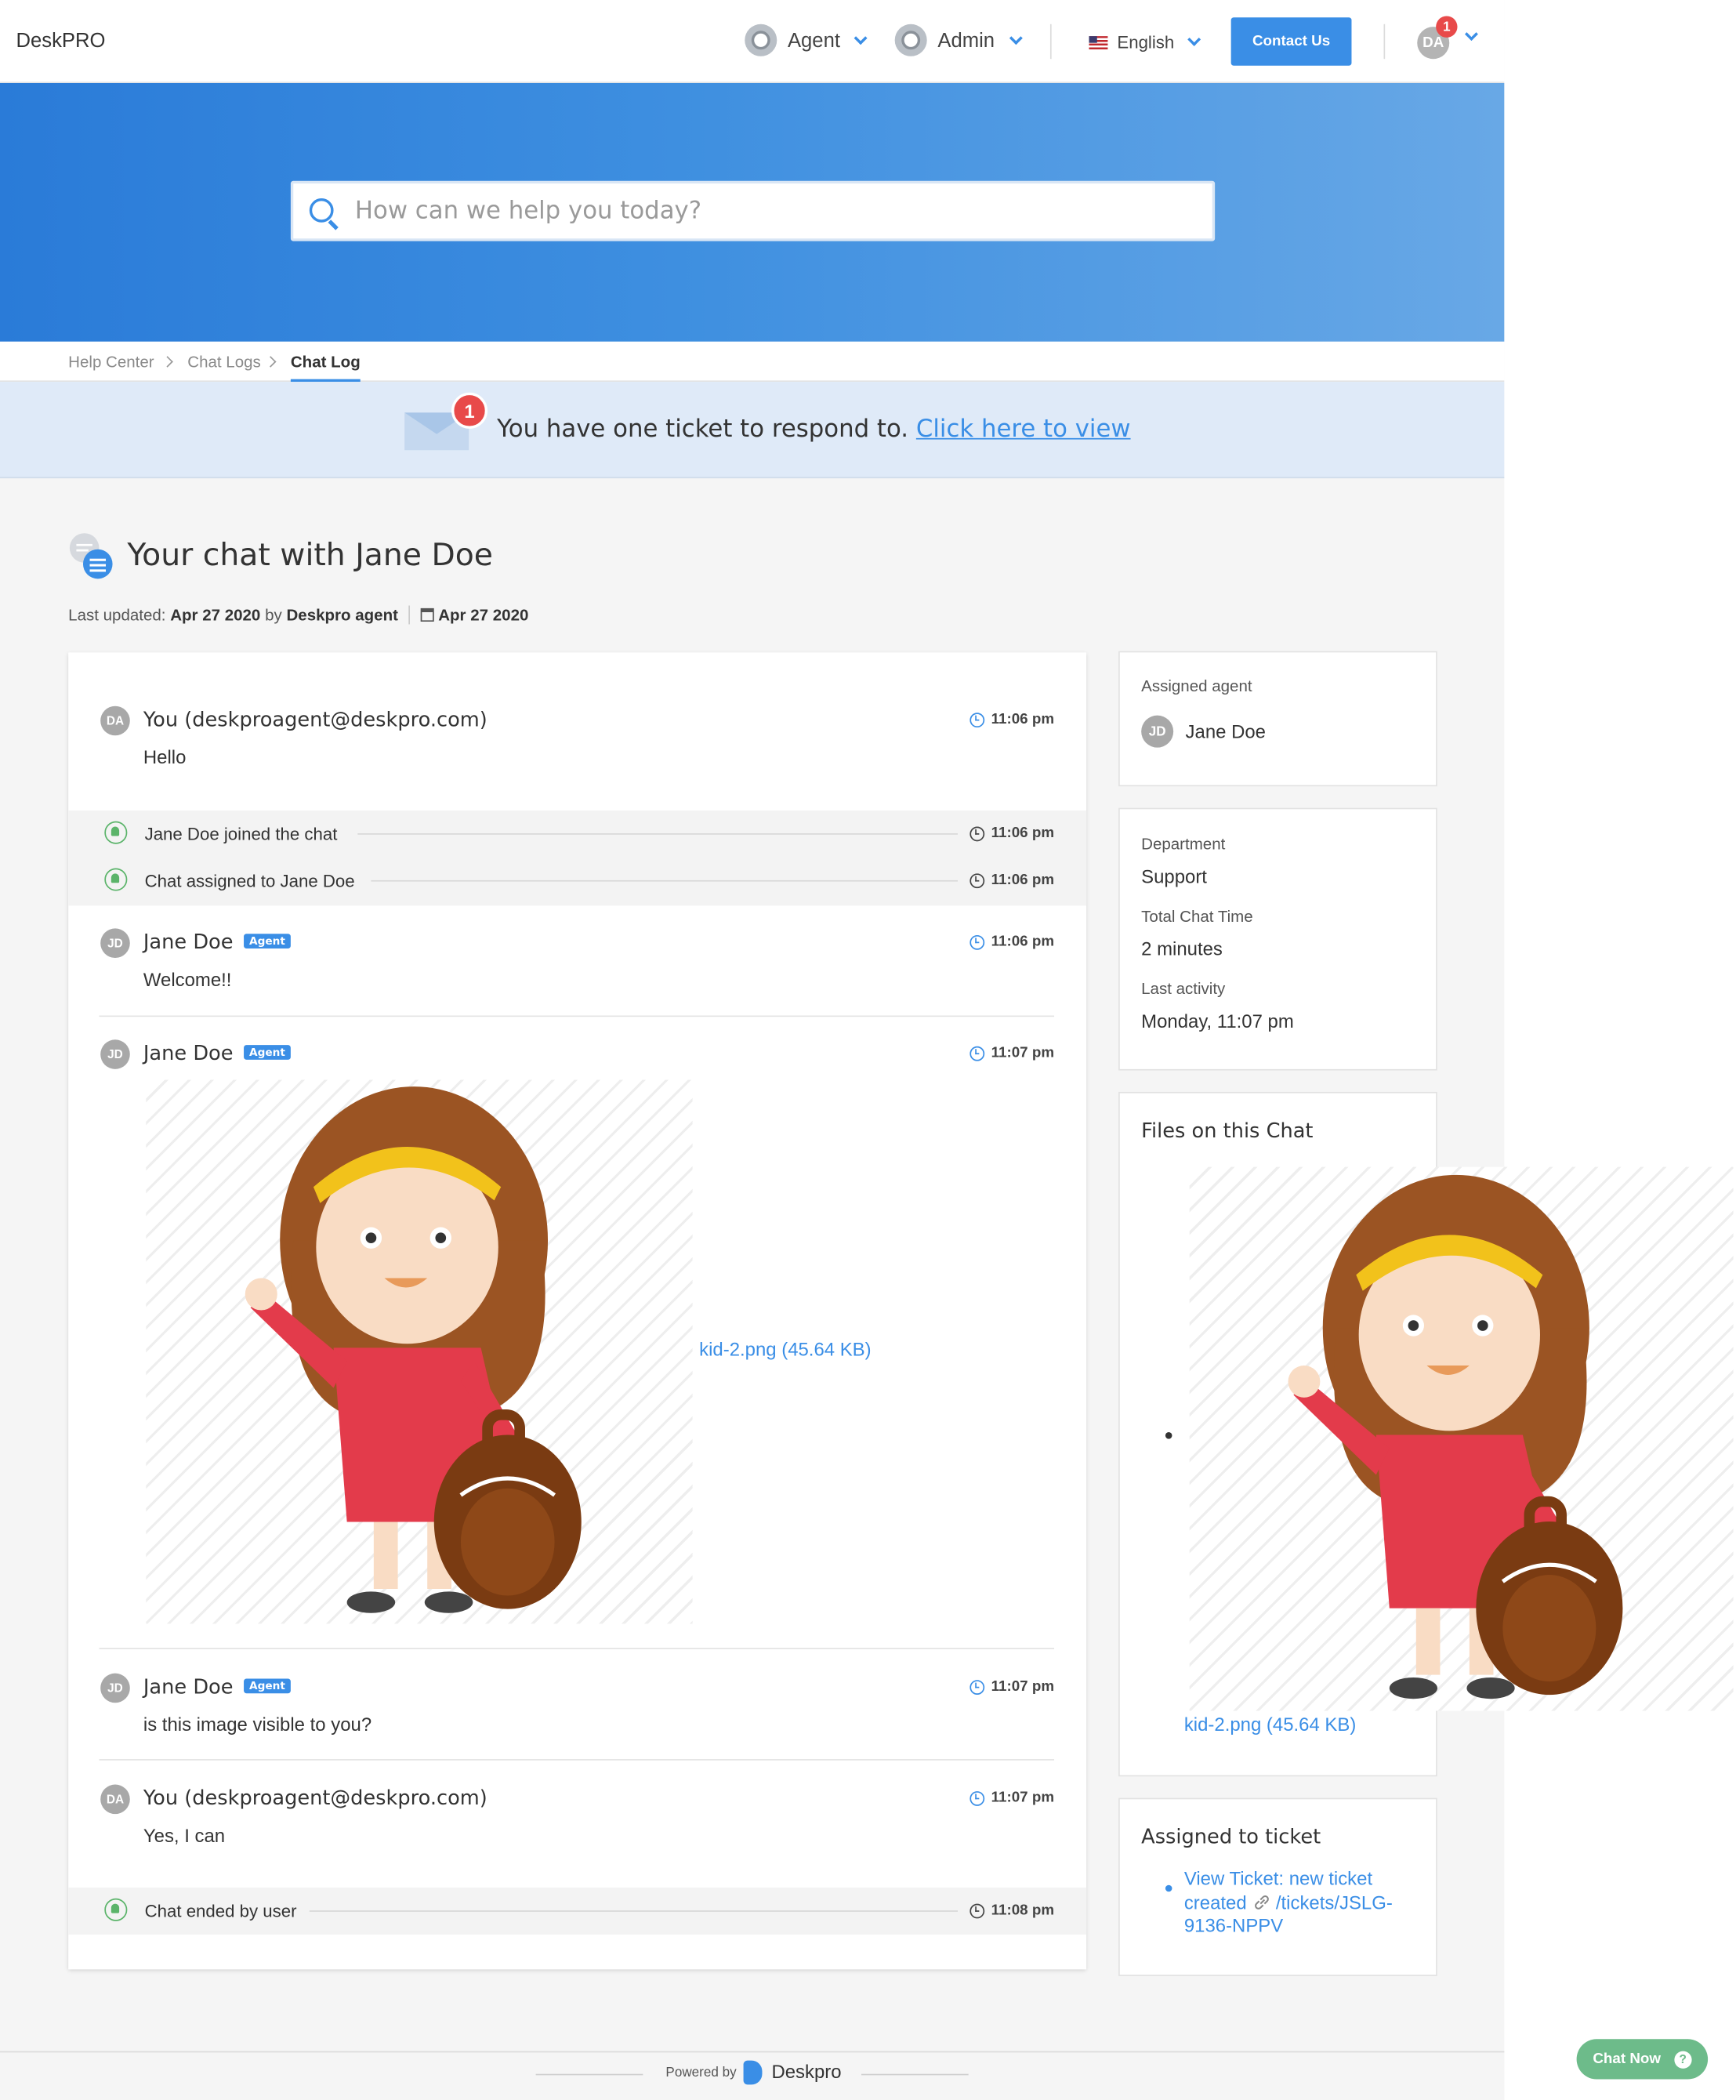 Image resolution: width=1736 pixels, height=2100 pixels. Describe the element at coordinates (701, 2073) in the screenshot. I see `powered-by-label: Powered by` at that location.